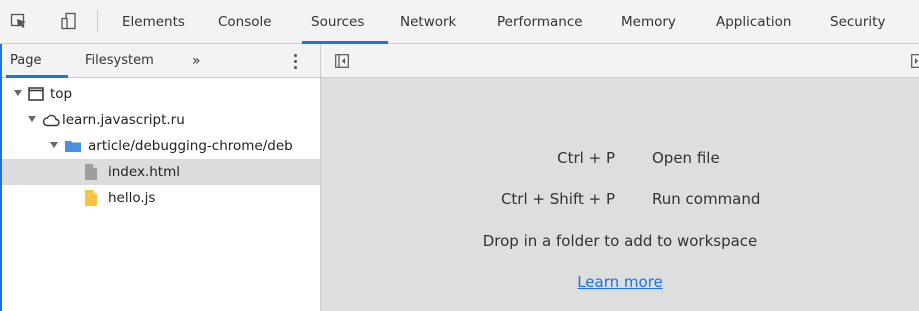  Describe the element at coordinates (753, 22) in the screenshot. I see `tab-application: Application` at that location.